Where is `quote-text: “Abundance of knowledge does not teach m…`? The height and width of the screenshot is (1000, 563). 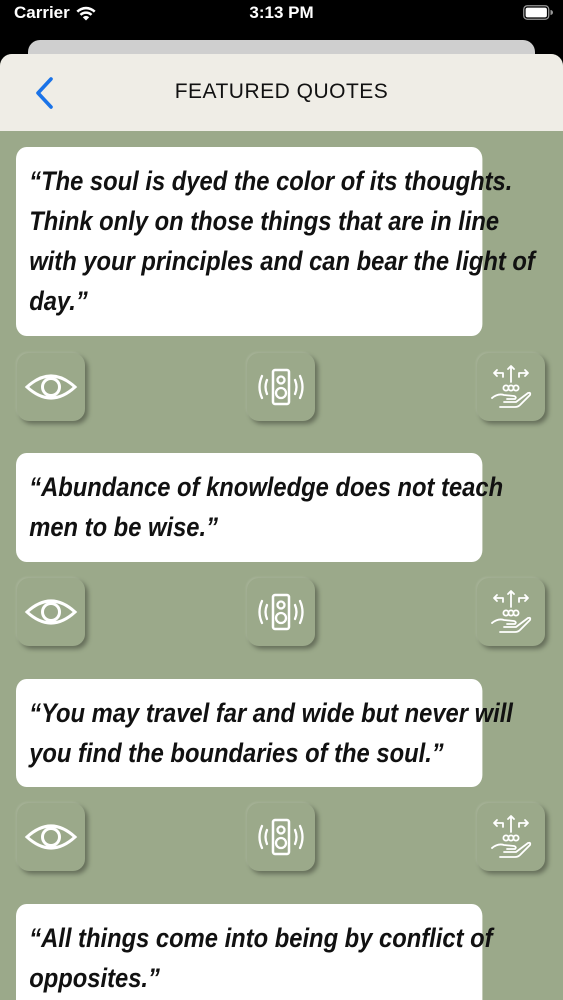
quote-text: “Abundance of knowledge does not teach m… is located at coordinates (266, 507).